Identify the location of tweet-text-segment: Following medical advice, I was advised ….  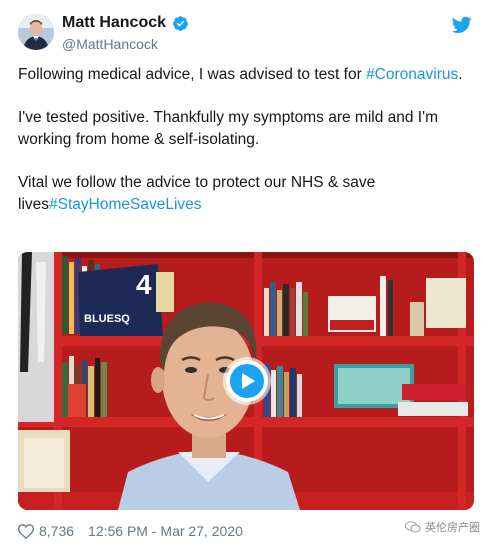
(190, 74).